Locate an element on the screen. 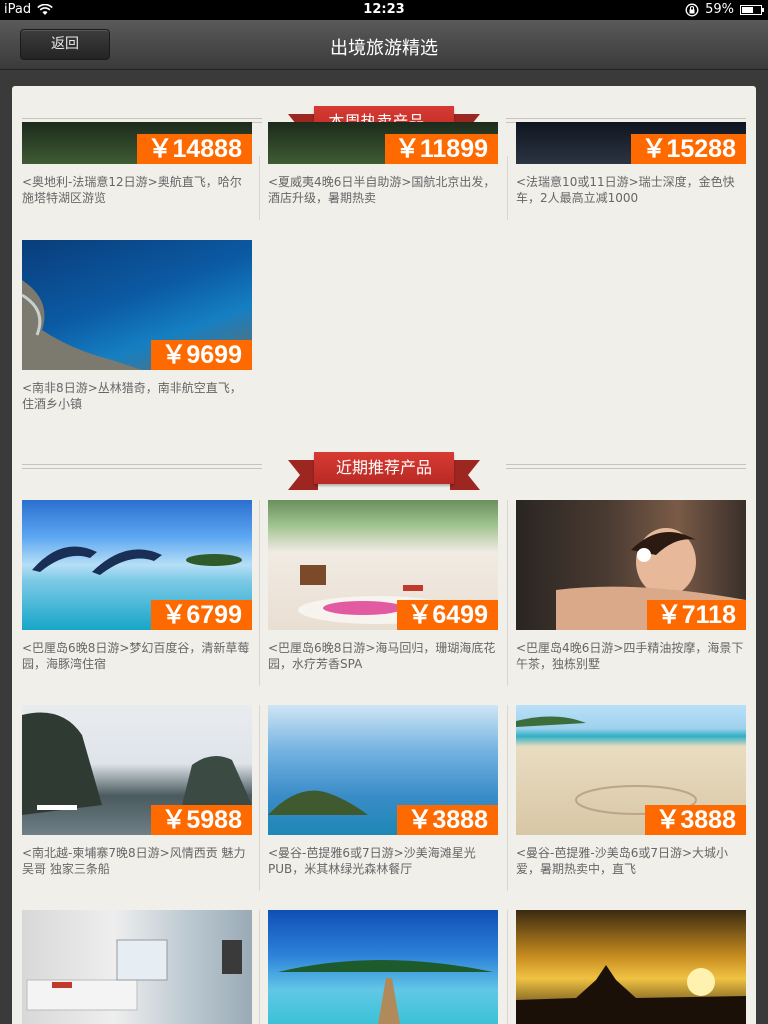  product-description: <奥地利-法瑞意12日游>奥航直飞，哈尔施塔特湖区游览 is located at coordinates (132, 190).